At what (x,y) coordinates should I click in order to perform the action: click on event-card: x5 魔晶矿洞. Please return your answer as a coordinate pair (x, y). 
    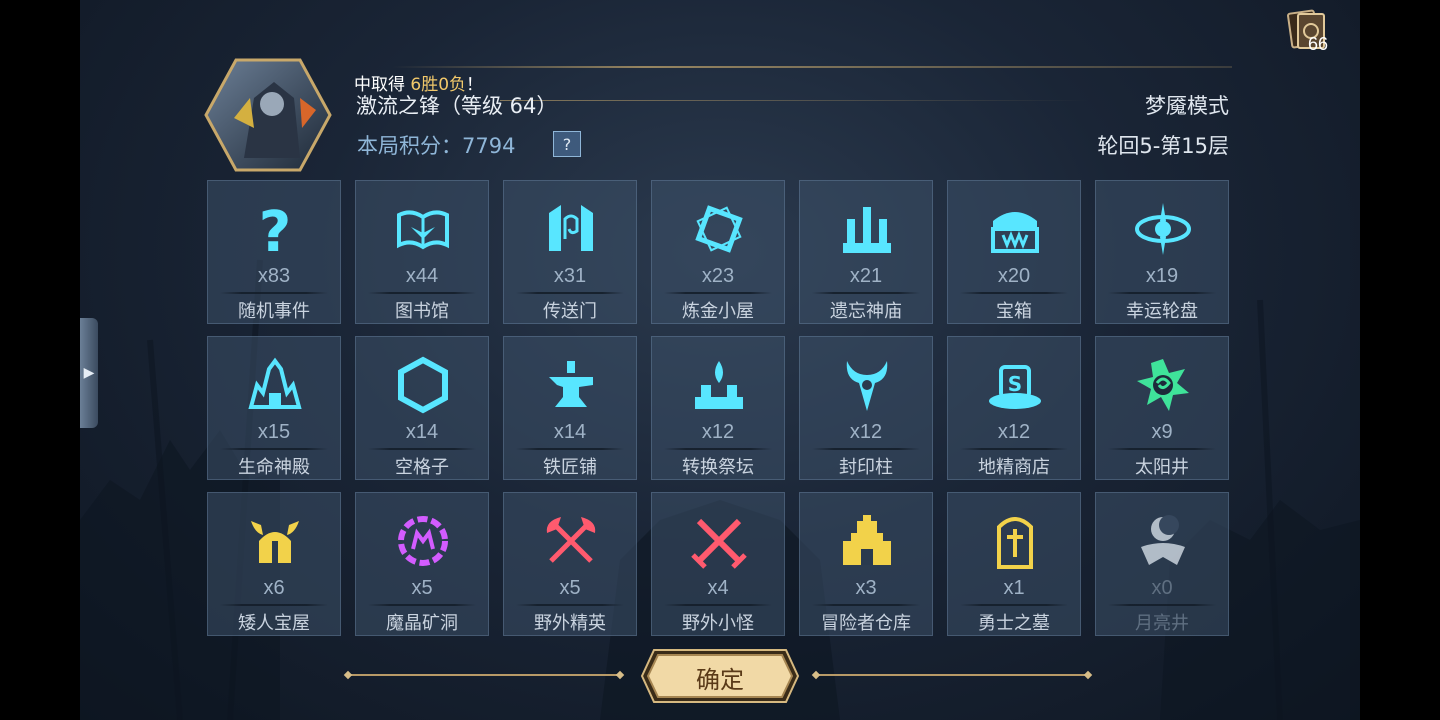
    Looking at the image, I should click on (422, 564).